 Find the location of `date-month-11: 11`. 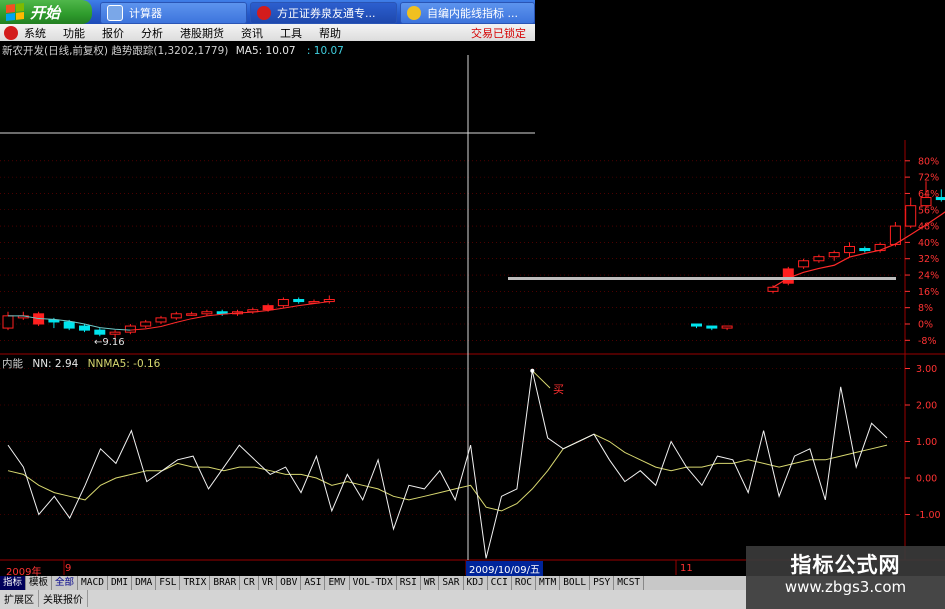

date-month-11: 11 is located at coordinates (686, 568).